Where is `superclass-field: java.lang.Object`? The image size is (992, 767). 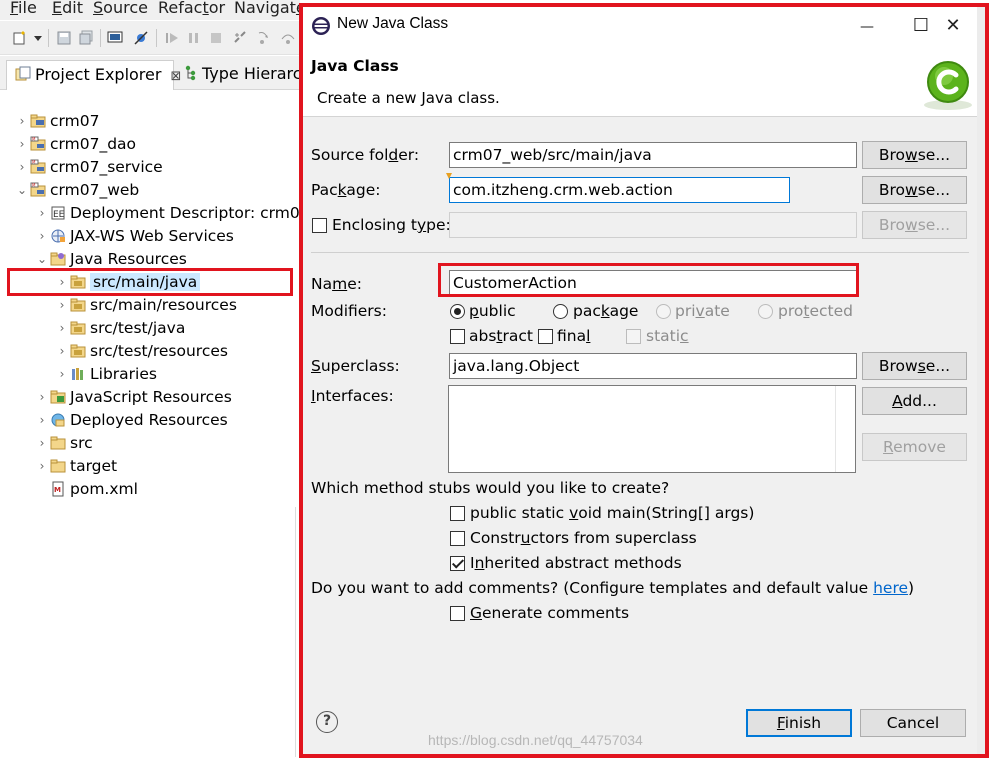 superclass-field: java.lang.Object is located at coordinates (653, 366).